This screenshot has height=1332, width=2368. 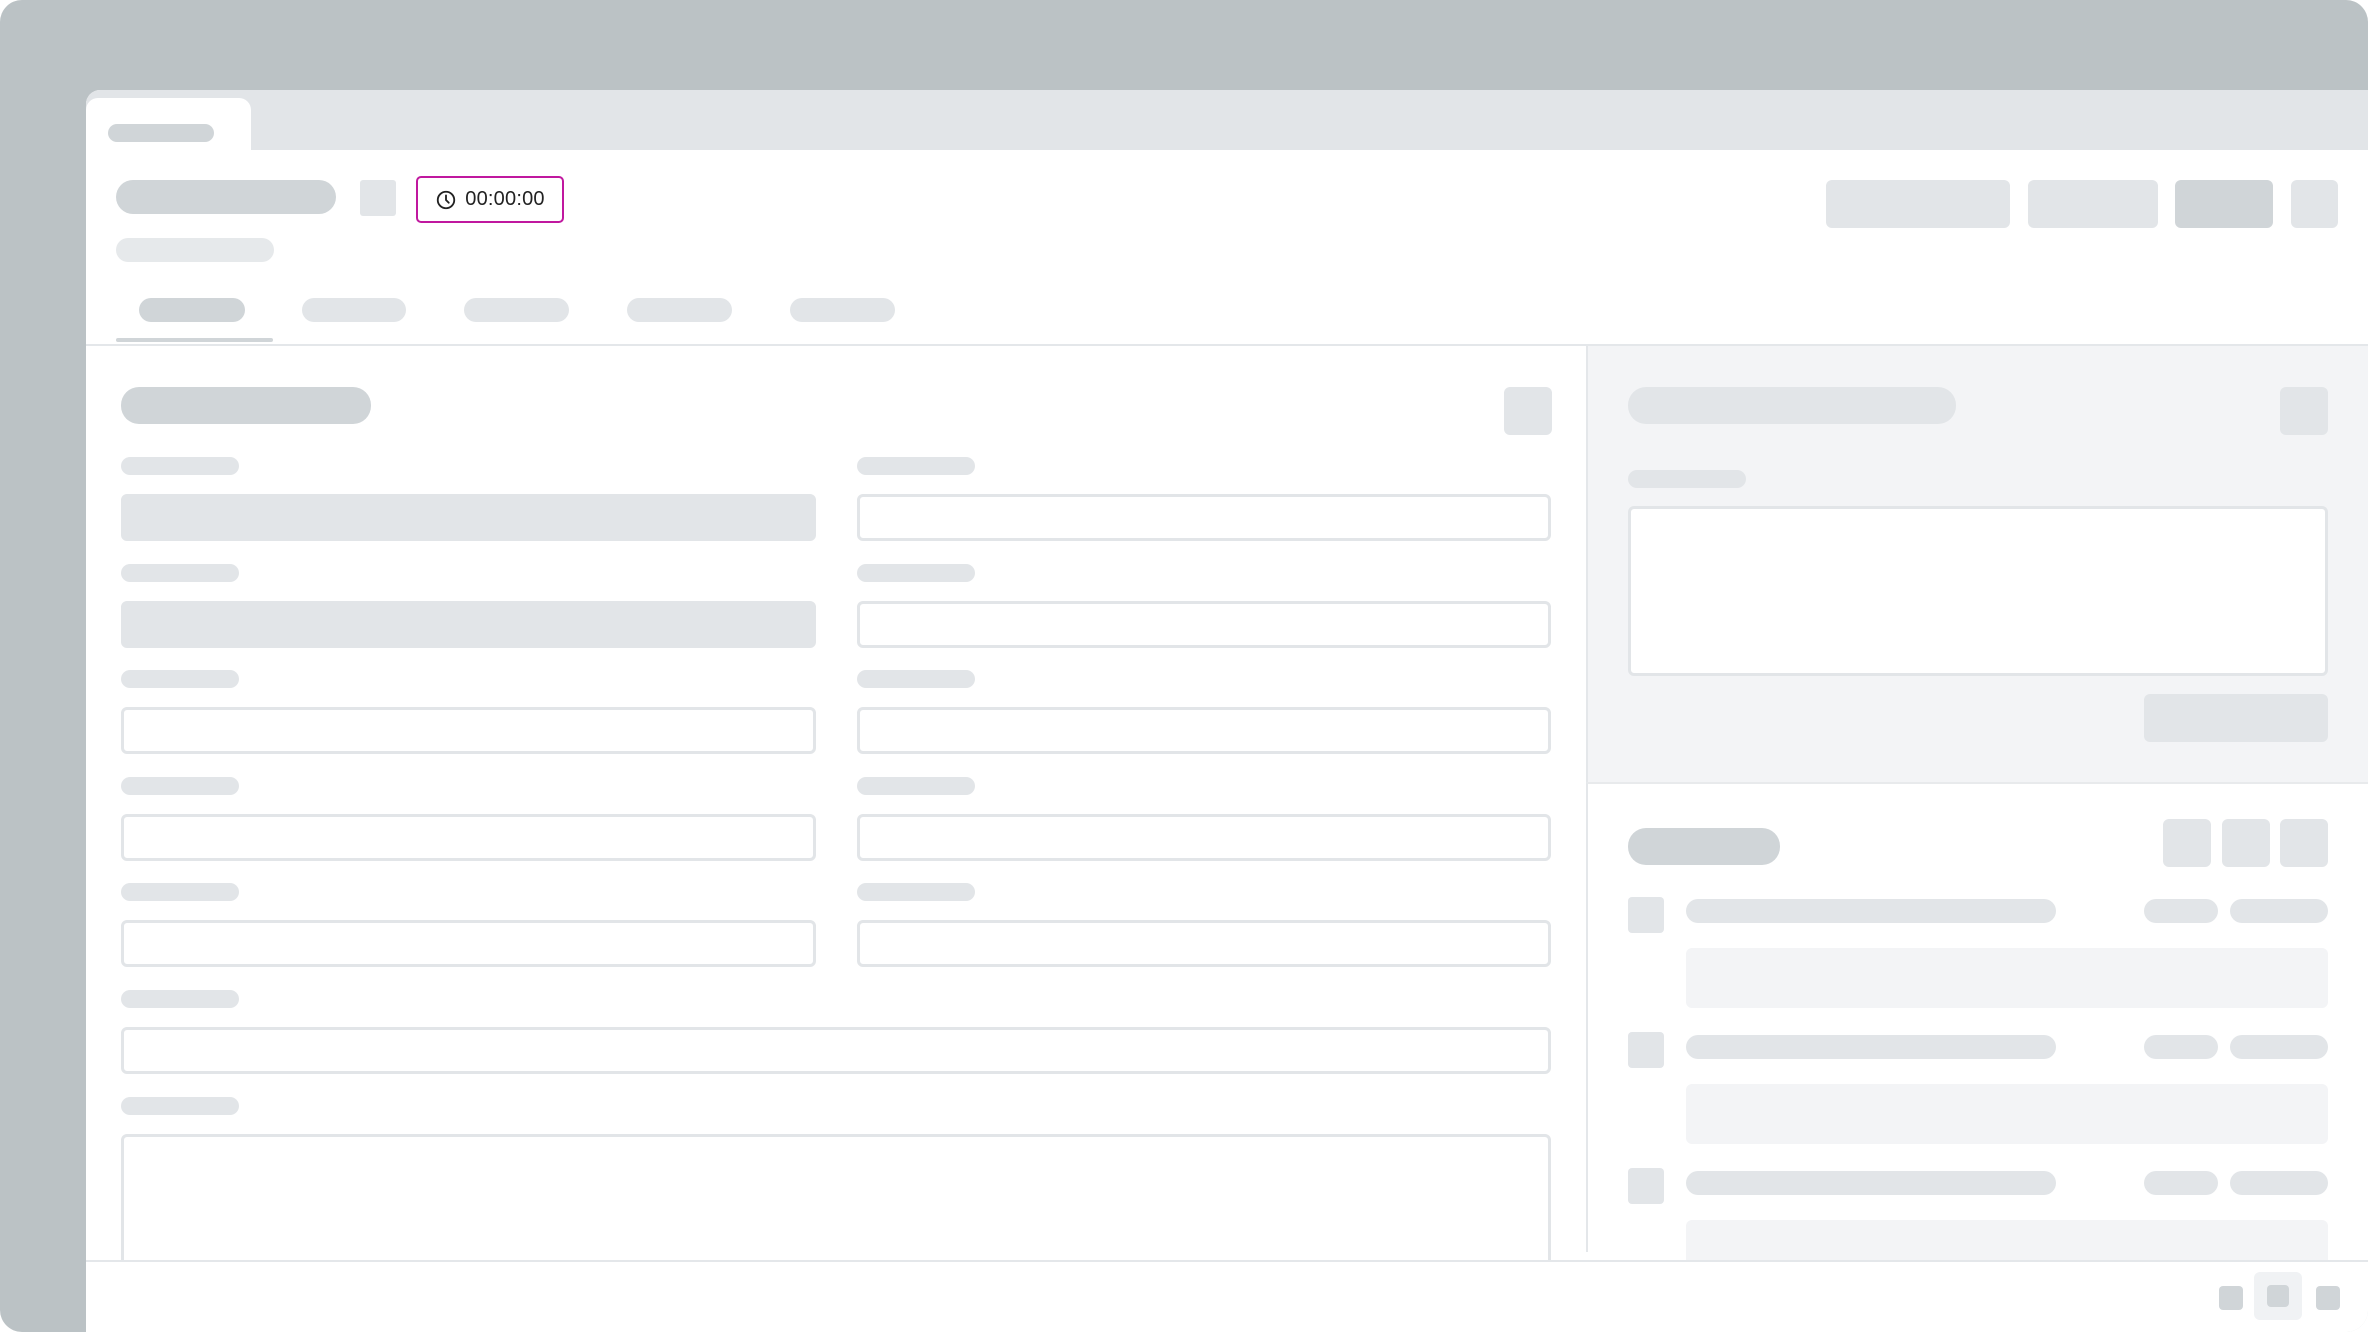 What do you see at coordinates (505, 199) in the screenshot?
I see `timer-value: 00:00:00` at bounding box center [505, 199].